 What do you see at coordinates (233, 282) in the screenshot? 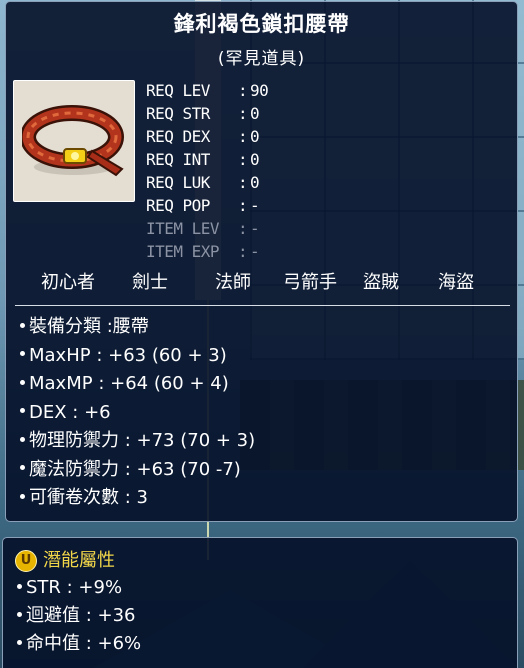
I see `job-magician: 法師` at bounding box center [233, 282].